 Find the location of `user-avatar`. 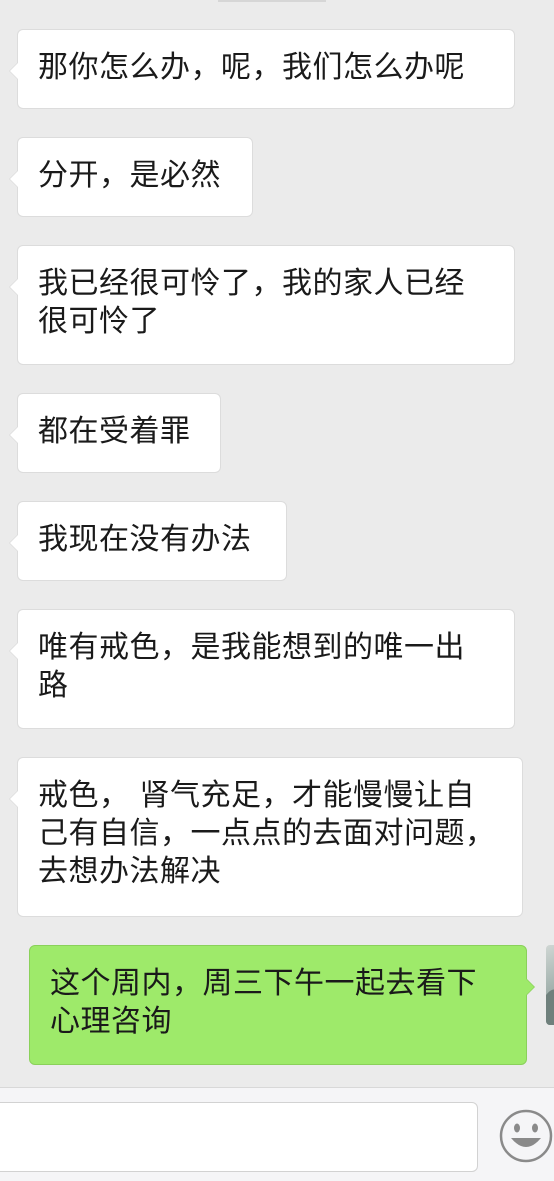

user-avatar is located at coordinates (550, 985).